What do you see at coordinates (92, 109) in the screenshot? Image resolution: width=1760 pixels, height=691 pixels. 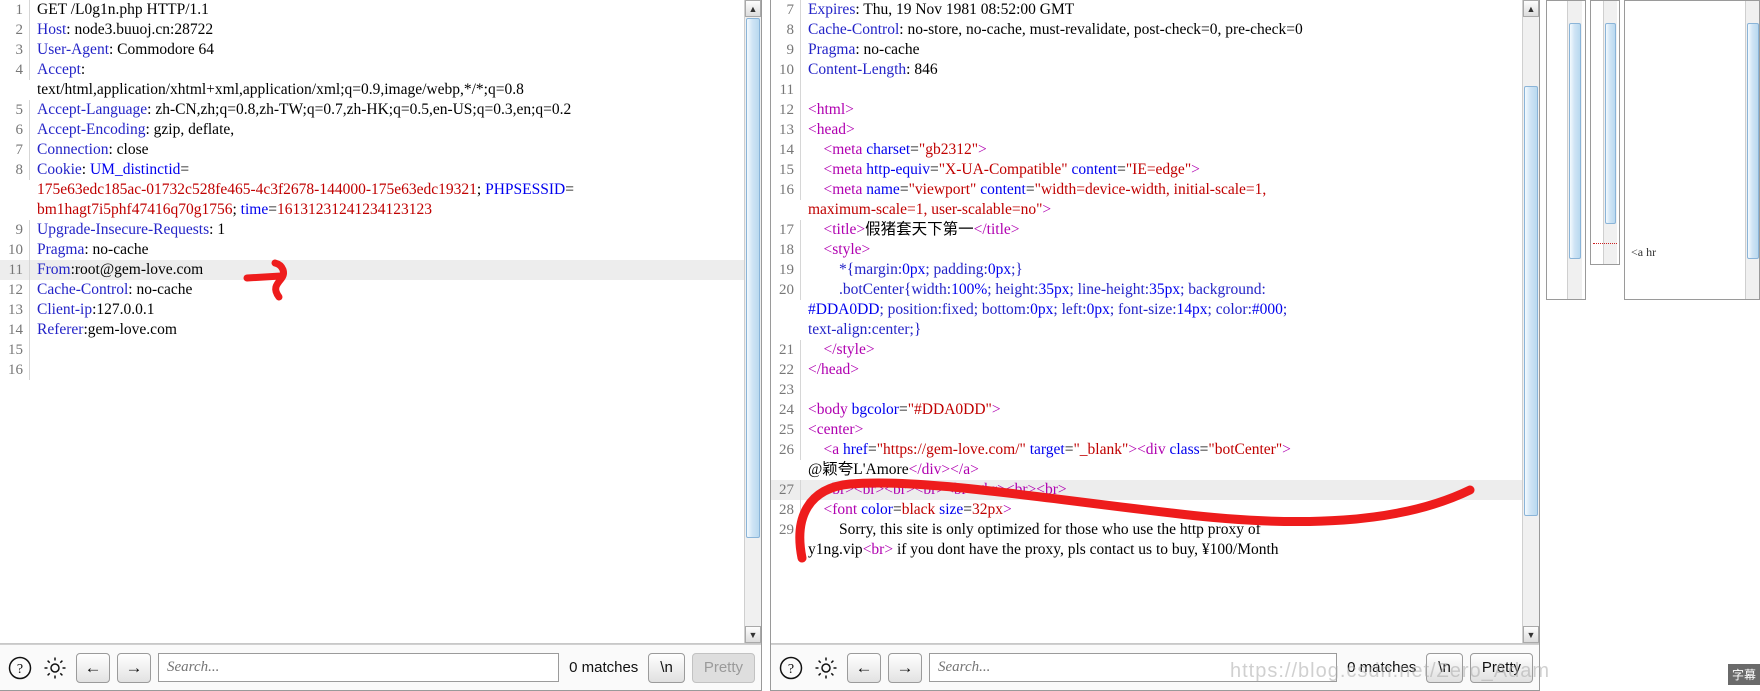 I see `code-token: Accept-Language` at bounding box center [92, 109].